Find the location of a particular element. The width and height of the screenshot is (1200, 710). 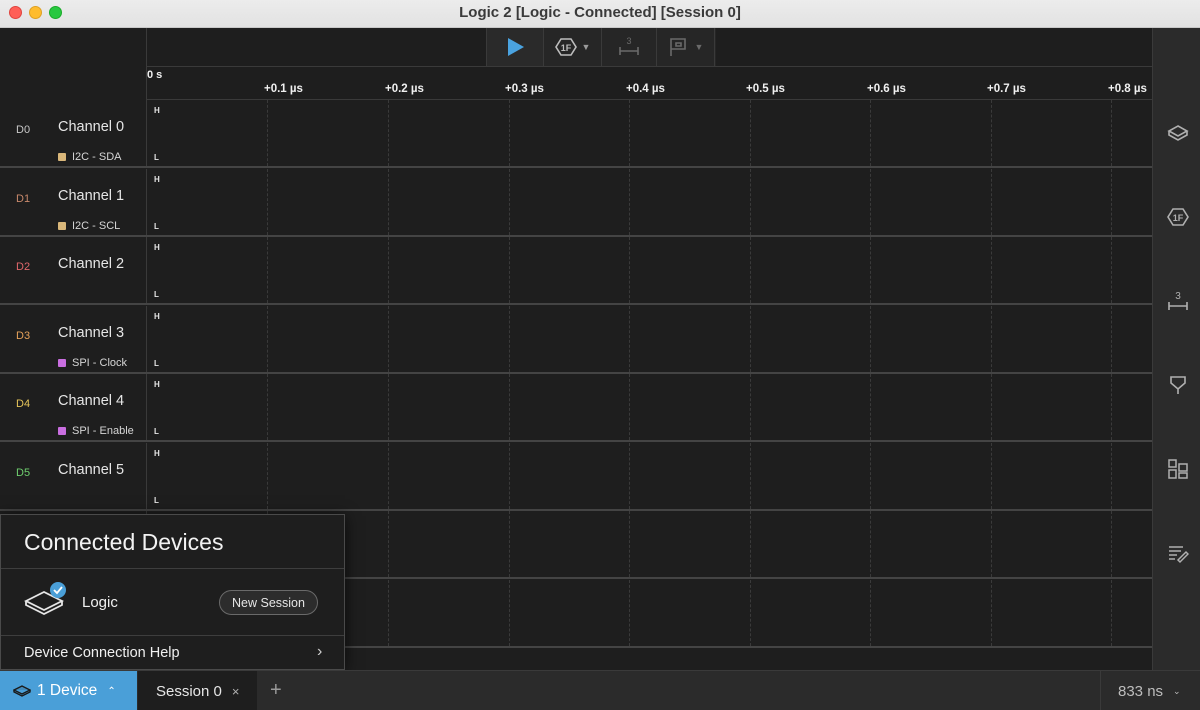

channel-row: D5 Channel 5 H L is located at coordinates (576, 476).